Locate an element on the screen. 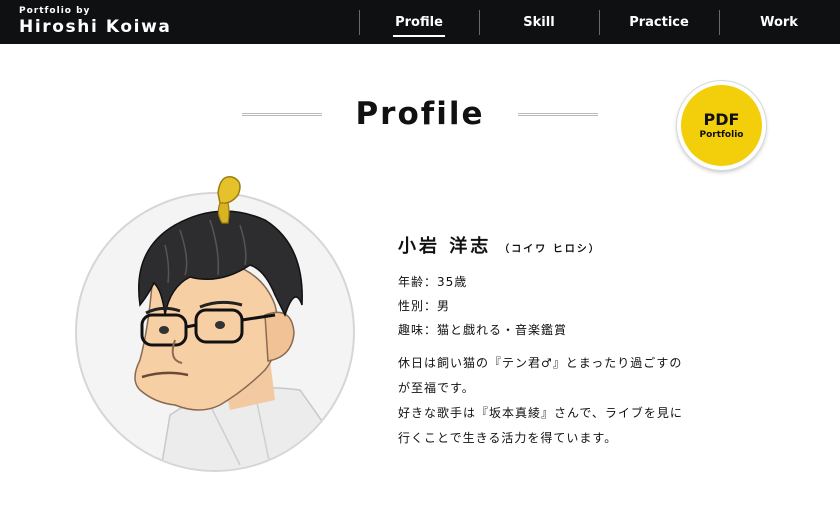 This screenshot has height=525, width=840. nav-item-skill: Skill is located at coordinates (539, 22).